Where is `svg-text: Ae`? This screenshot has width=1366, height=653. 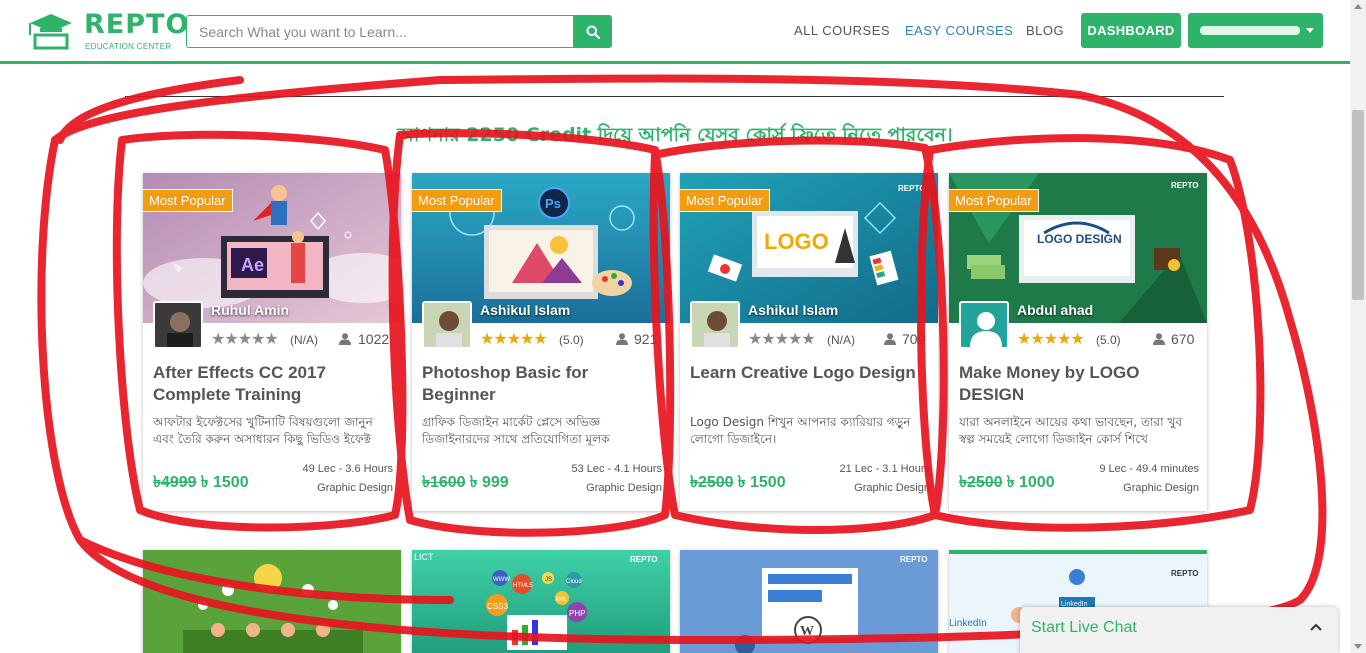 svg-text: Ae is located at coordinates (252, 265).